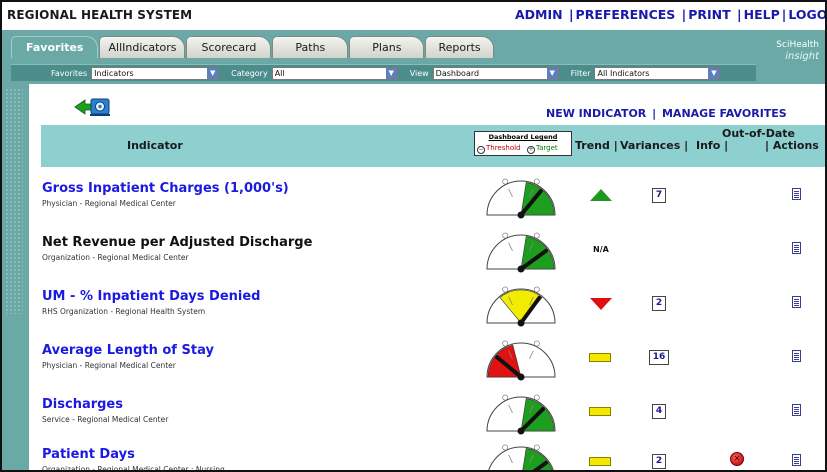 Image resolution: width=827 pixels, height=472 pixels. Describe the element at coordinates (762, 14) in the screenshot. I see `help-link: HELP` at that location.